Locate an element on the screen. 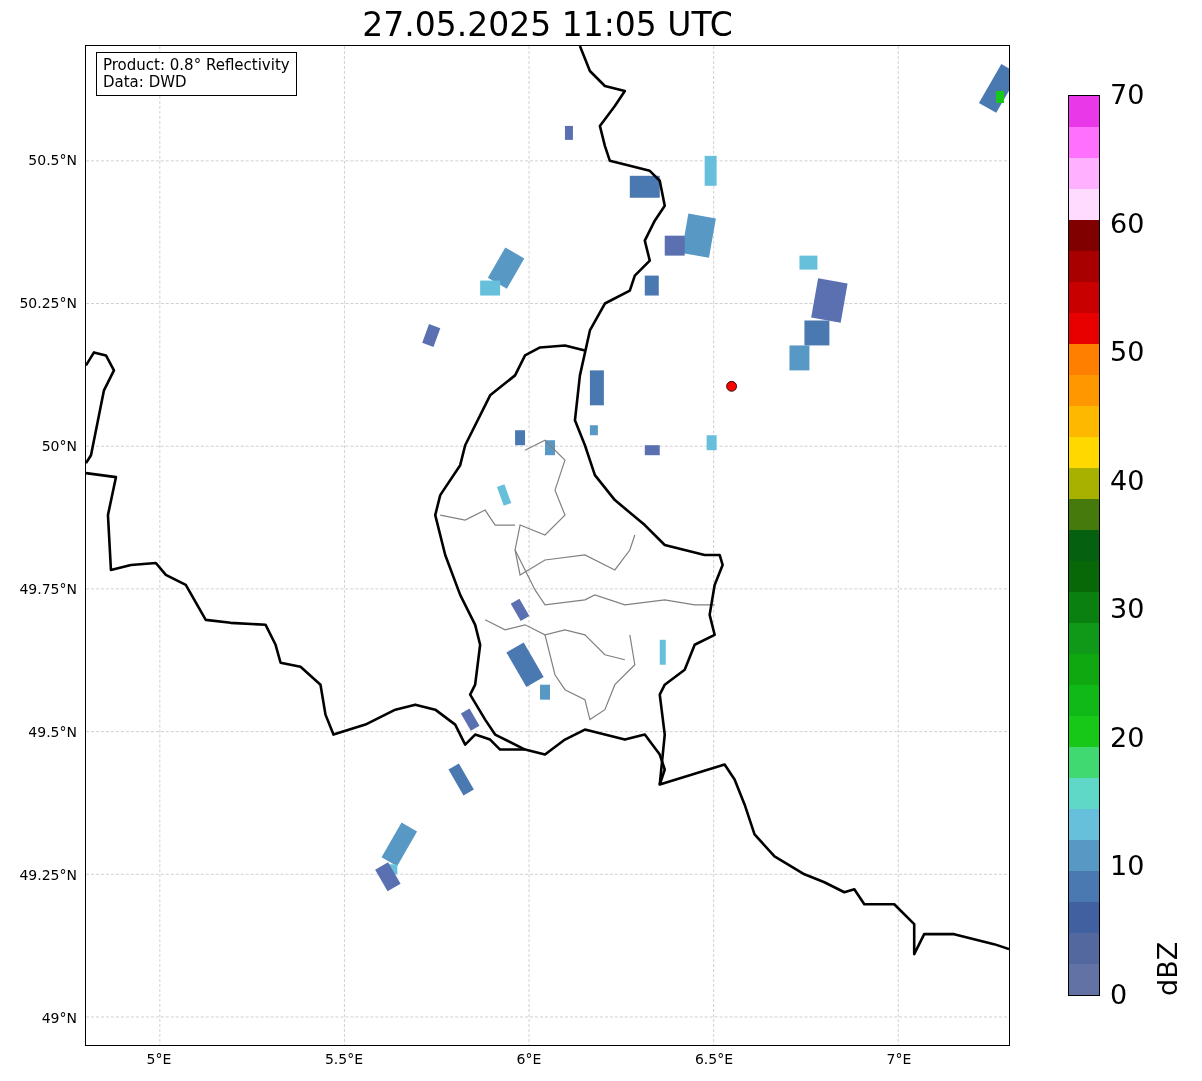 Image resolution: width=1202 pixels, height=1081 pixels. colorbar-tick-label: 20 is located at coordinates (1127, 737).